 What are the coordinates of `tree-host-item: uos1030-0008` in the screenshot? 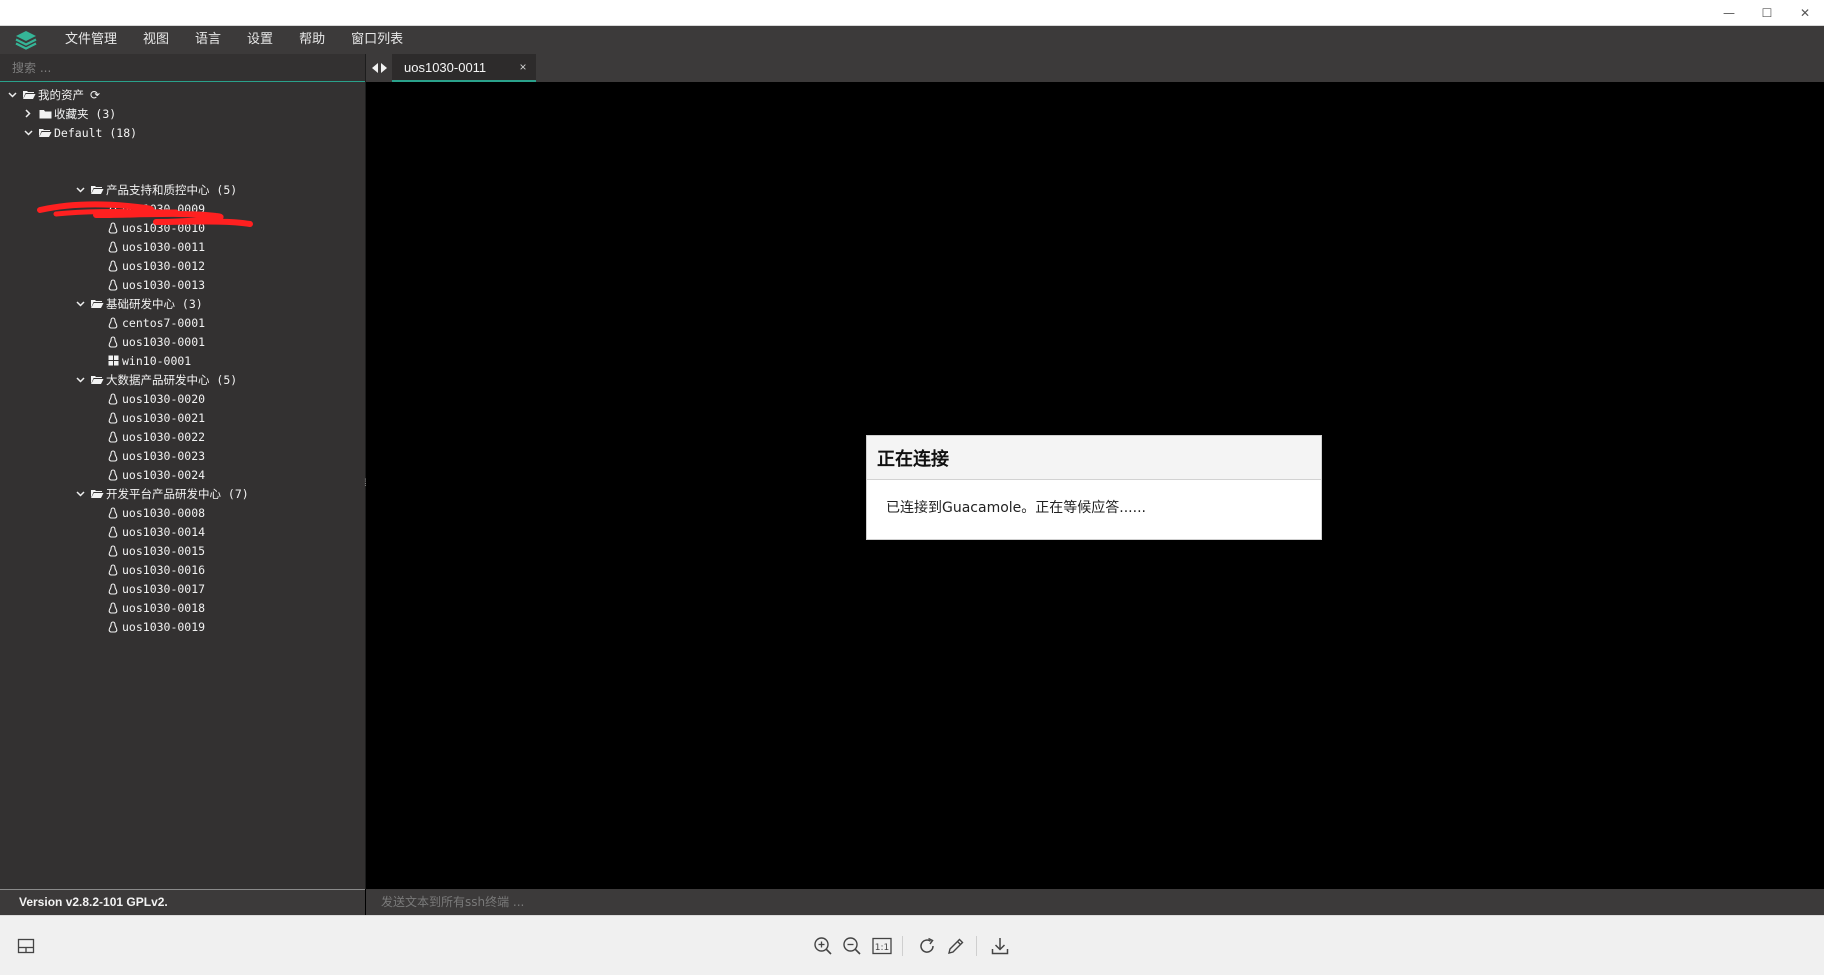 It's located at (182, 512).